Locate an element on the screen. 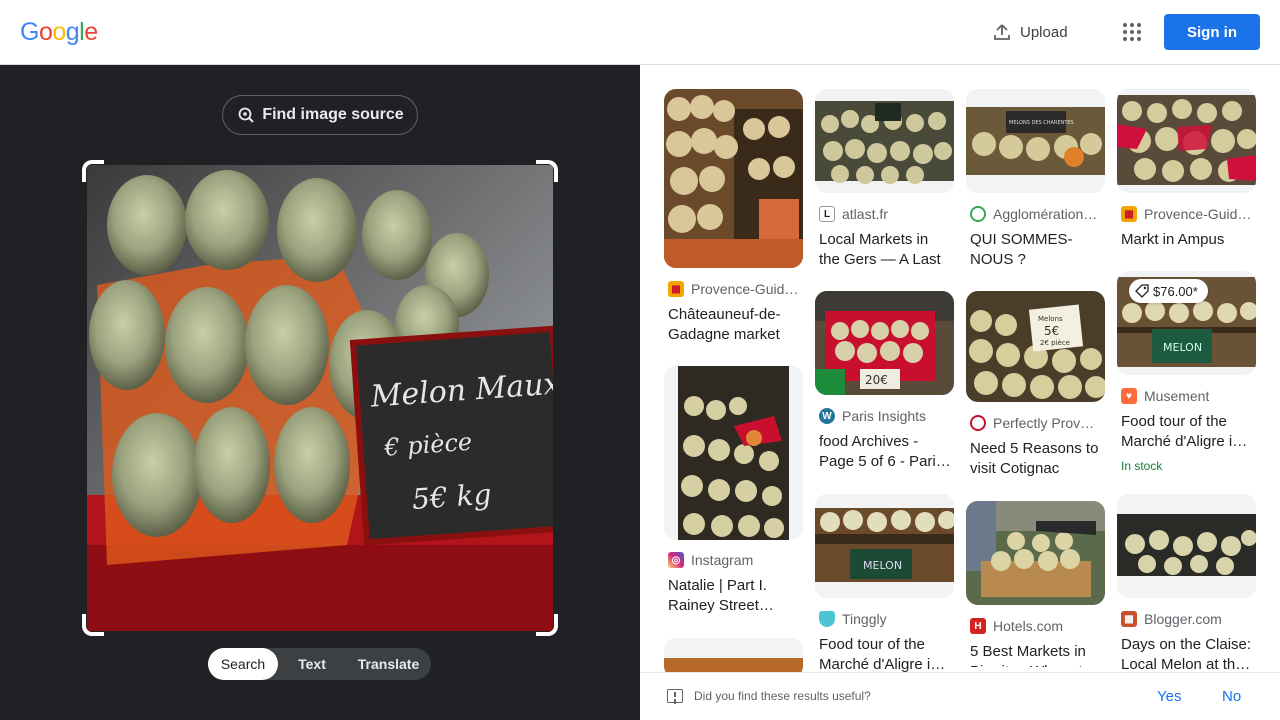 The width and height of the screenshot is (1280, 720). result-source: ◎ Instagram is located at coordinates (735, 560).